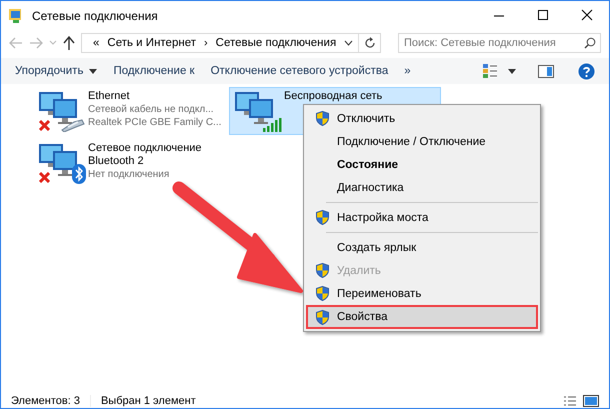 The height and width of the screenshot is (409, 610). Describe the element at coordinates (95, 15) in the screenshot. I see `window-title: Сетевые подключения` at that location.